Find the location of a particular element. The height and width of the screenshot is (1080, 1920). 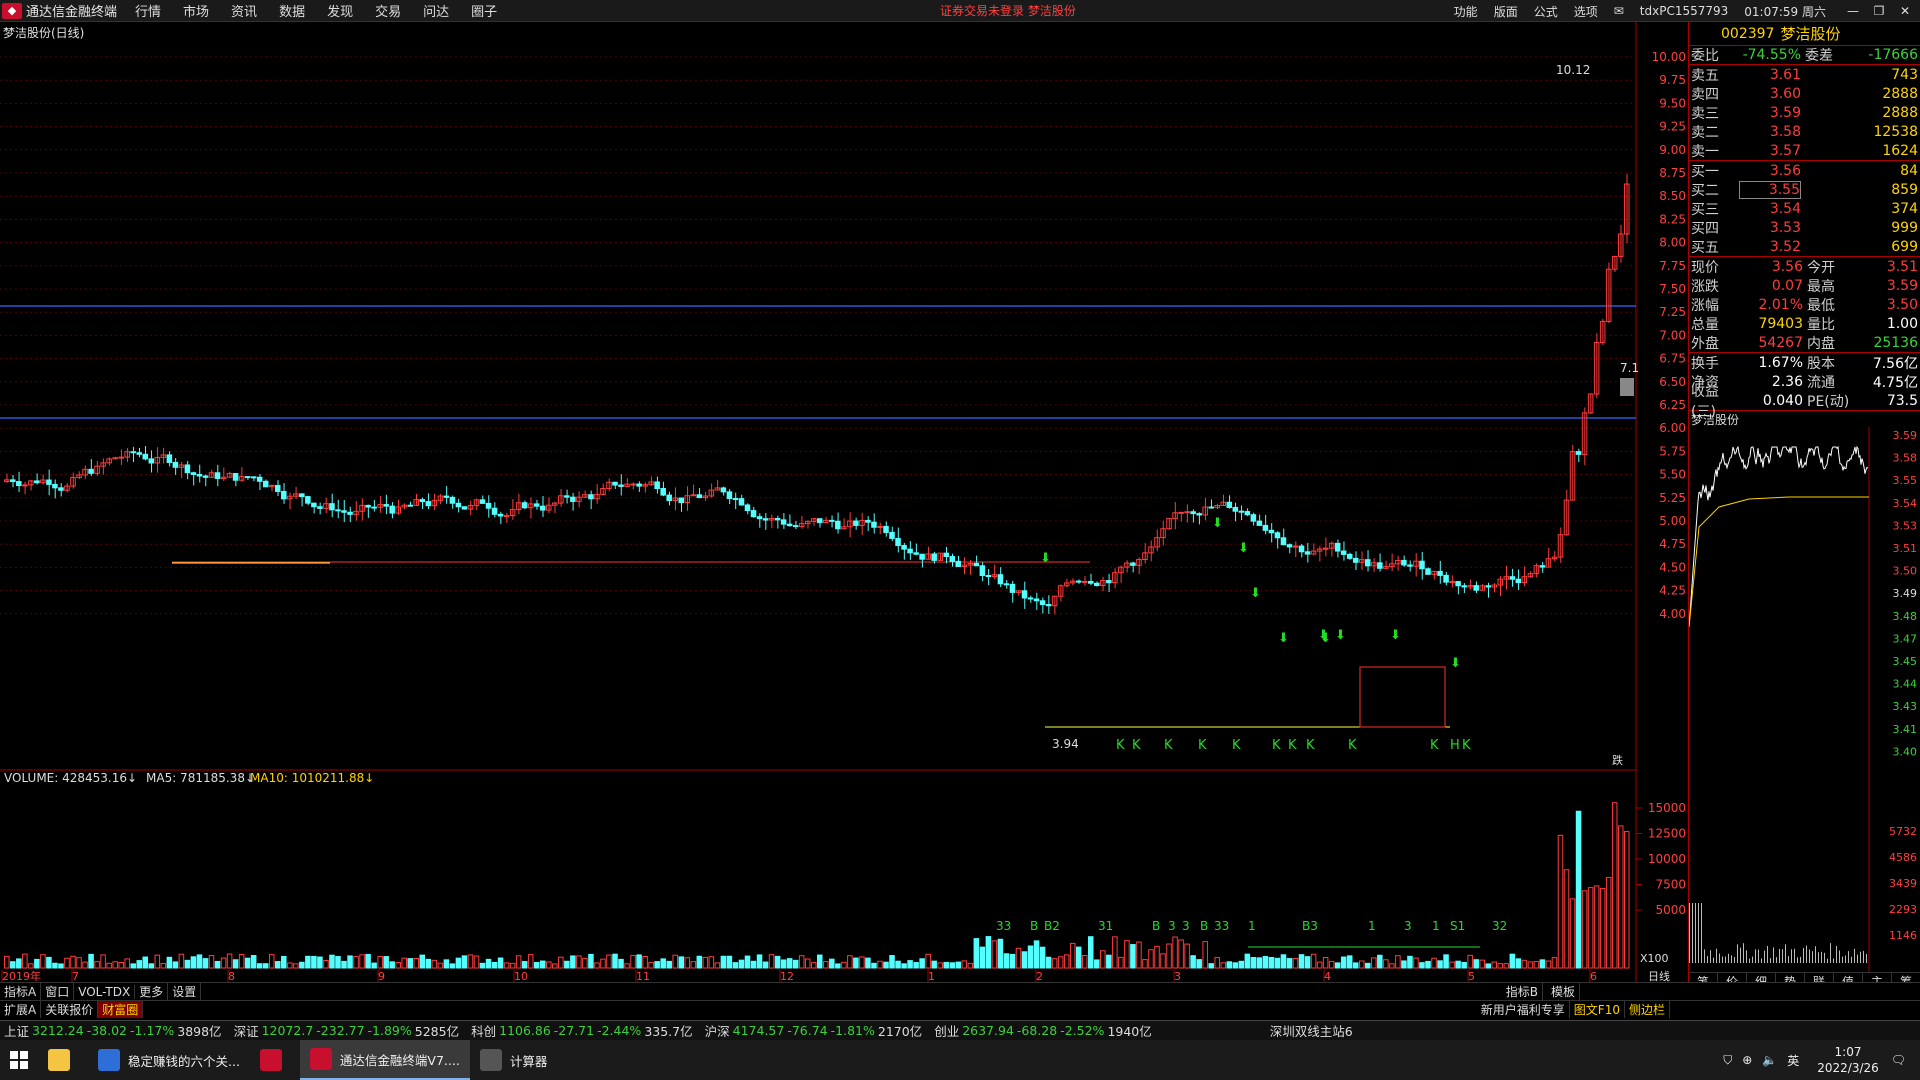

stat-value: 2.36 is located at coordinates (1787, 381).